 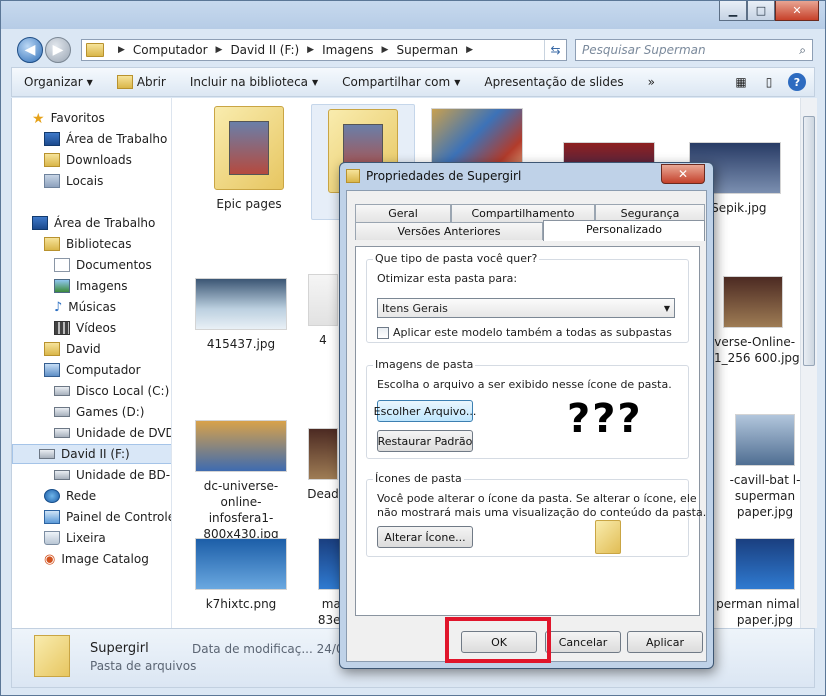 What do you see at coordinates (105, 139) in the screenshot?
I see `nav-item-area-de-trabalho-fav: Área de Trabalho` at bounding box center [105, 139].